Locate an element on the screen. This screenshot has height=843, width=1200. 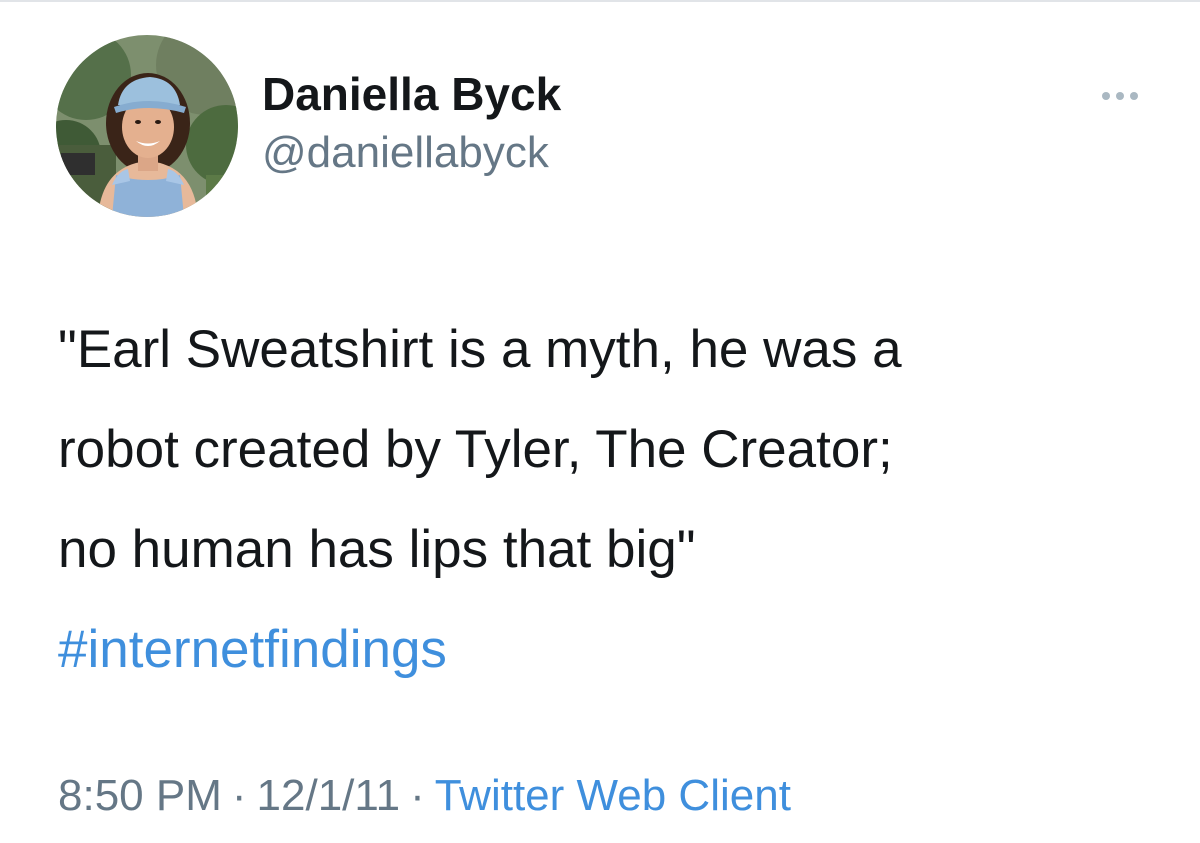
user-info: Daniella Byck @daniellabyck is located at coordinates (411, 125).